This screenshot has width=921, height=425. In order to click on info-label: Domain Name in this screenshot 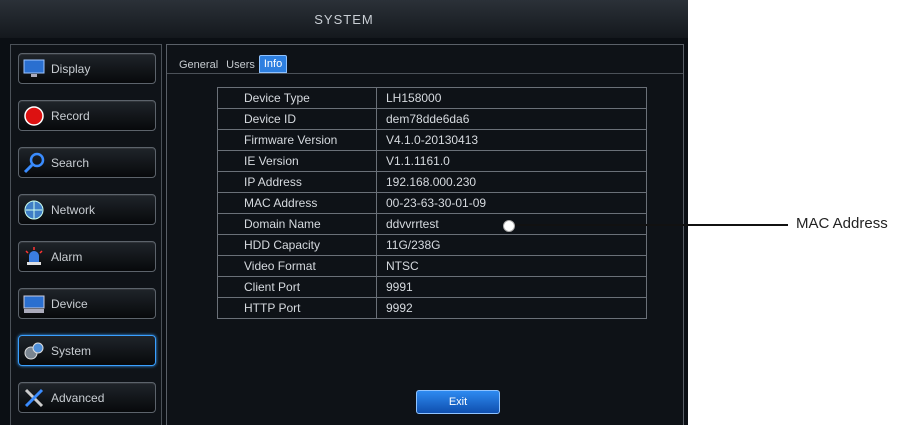, I will do `click(297, 224)`.